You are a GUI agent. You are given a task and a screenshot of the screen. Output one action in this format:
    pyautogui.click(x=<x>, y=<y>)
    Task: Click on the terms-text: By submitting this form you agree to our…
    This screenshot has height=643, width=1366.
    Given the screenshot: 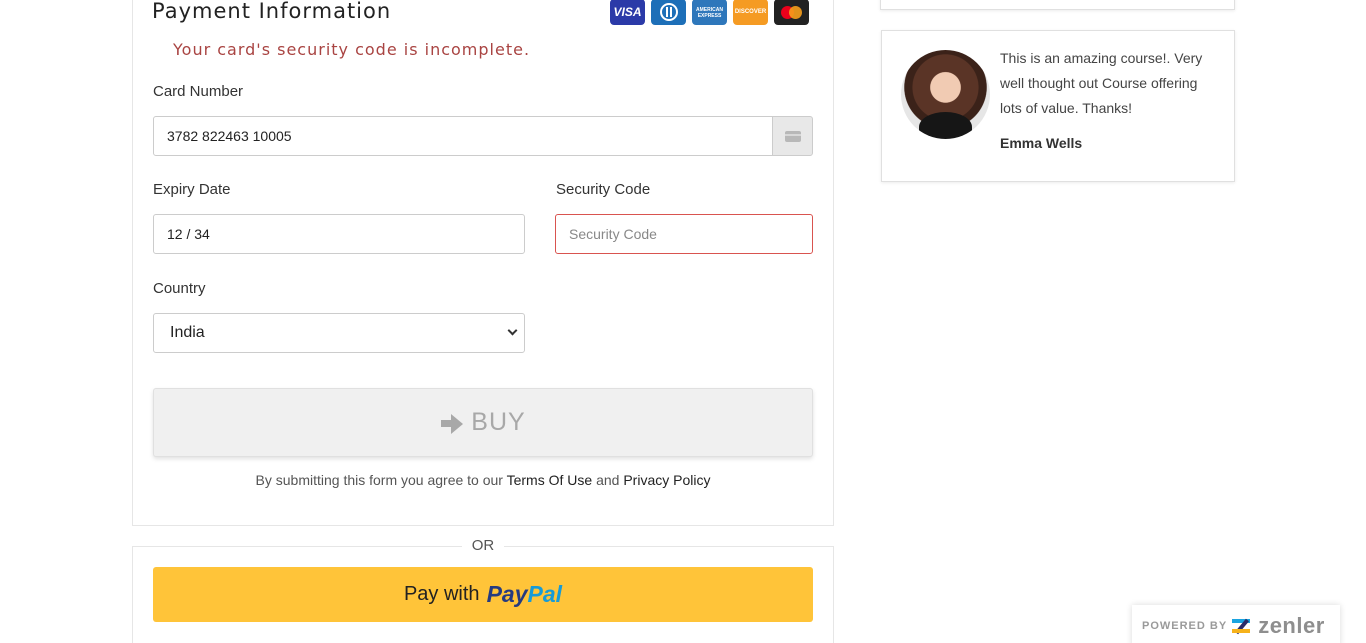 What is the action you would take?
    pyautogui.click(x=483, y=480)
    